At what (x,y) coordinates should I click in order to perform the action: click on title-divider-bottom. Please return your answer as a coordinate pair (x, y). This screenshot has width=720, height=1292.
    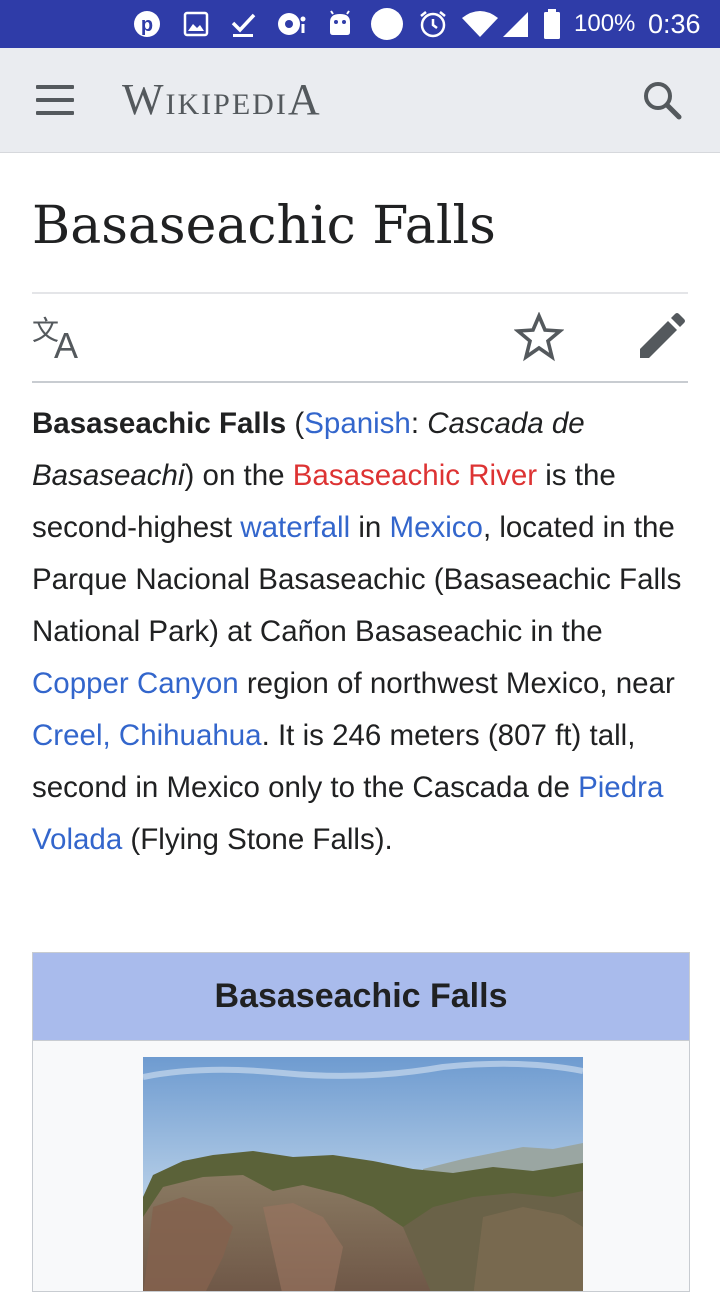
    Looking at the image, I should click on (360, 382).